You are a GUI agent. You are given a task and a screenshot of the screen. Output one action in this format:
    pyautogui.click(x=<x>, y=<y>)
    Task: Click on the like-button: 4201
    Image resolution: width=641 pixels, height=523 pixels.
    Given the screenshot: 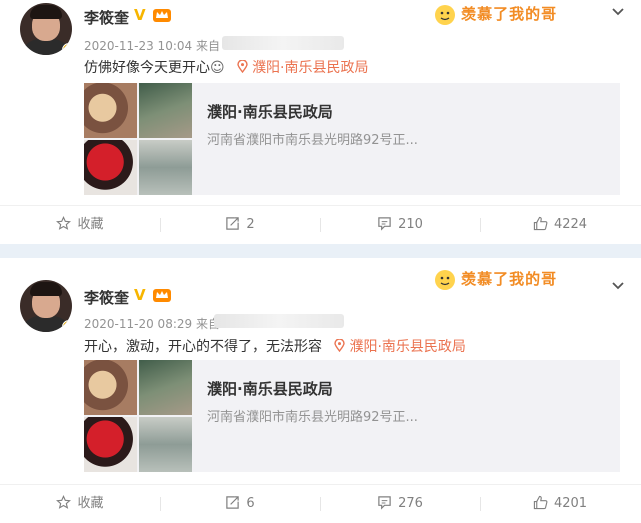 What is the action you would take?
    pyautogui.click(x=560, y=504)
    